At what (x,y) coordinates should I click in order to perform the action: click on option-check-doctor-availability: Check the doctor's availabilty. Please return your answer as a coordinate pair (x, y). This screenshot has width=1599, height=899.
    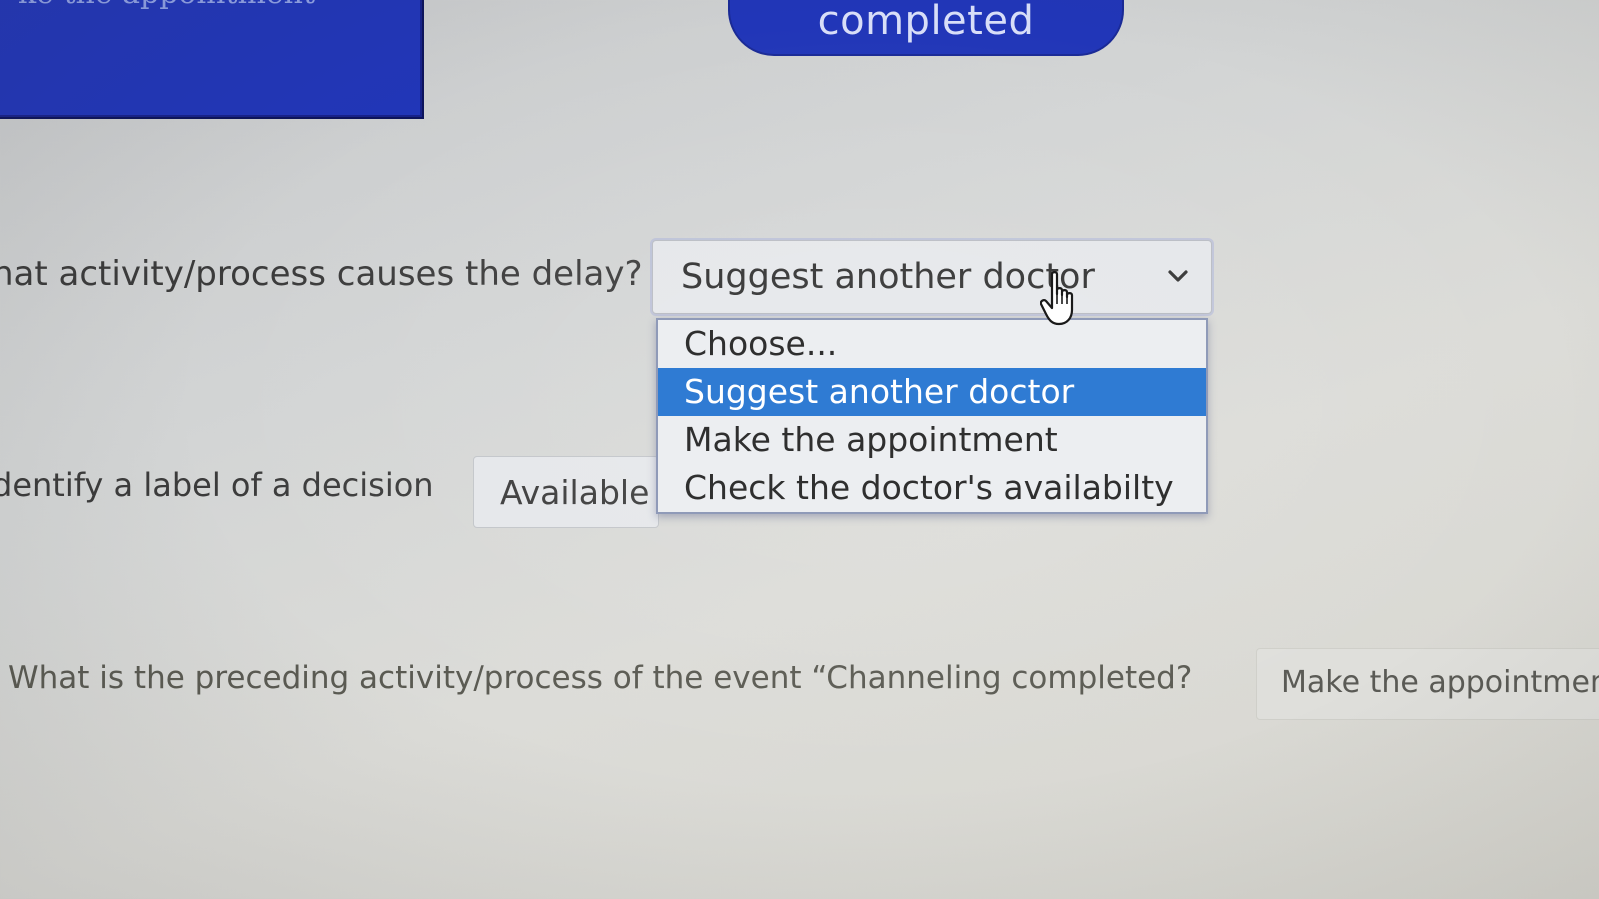
    Looking at the image, I should click on (932, 488).